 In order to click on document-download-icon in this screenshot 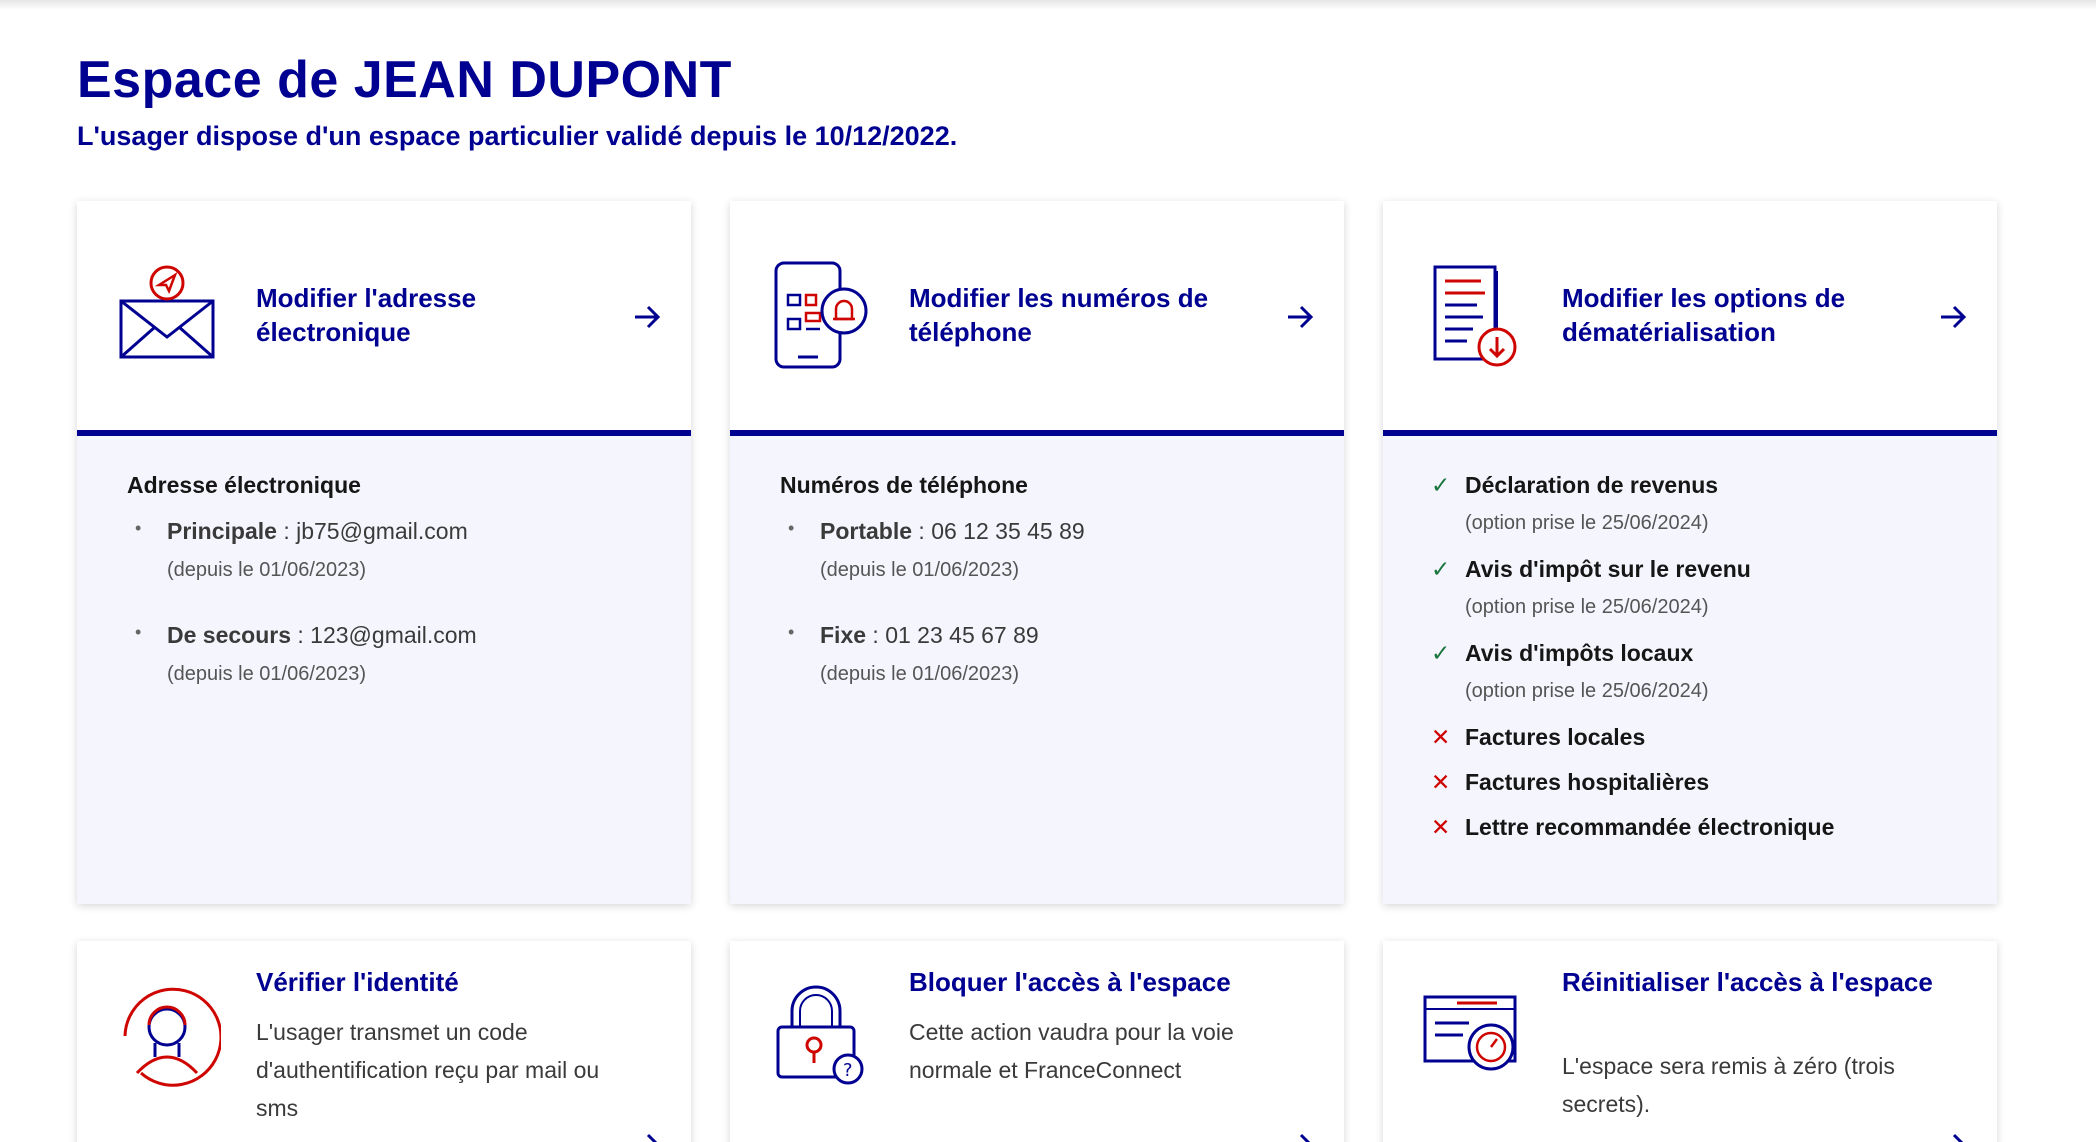, I will do `click(1475, 316)`.